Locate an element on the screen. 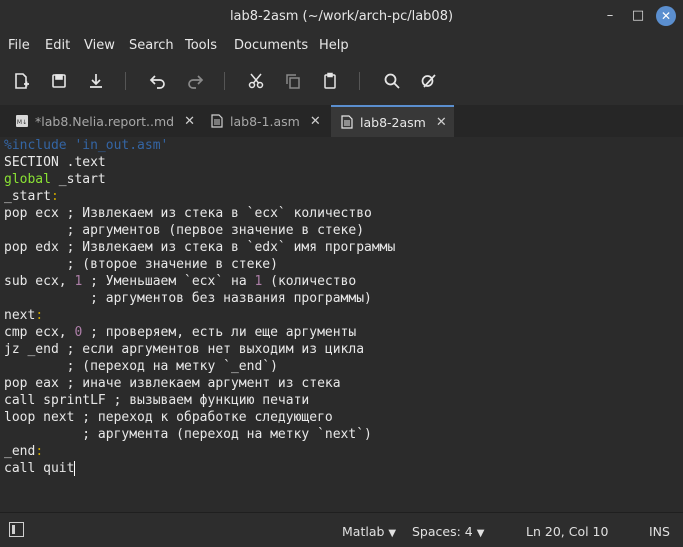 The width and height of the screenshot is (683, 547). close-window-button: ✕ is located at coordinates (666, 16).